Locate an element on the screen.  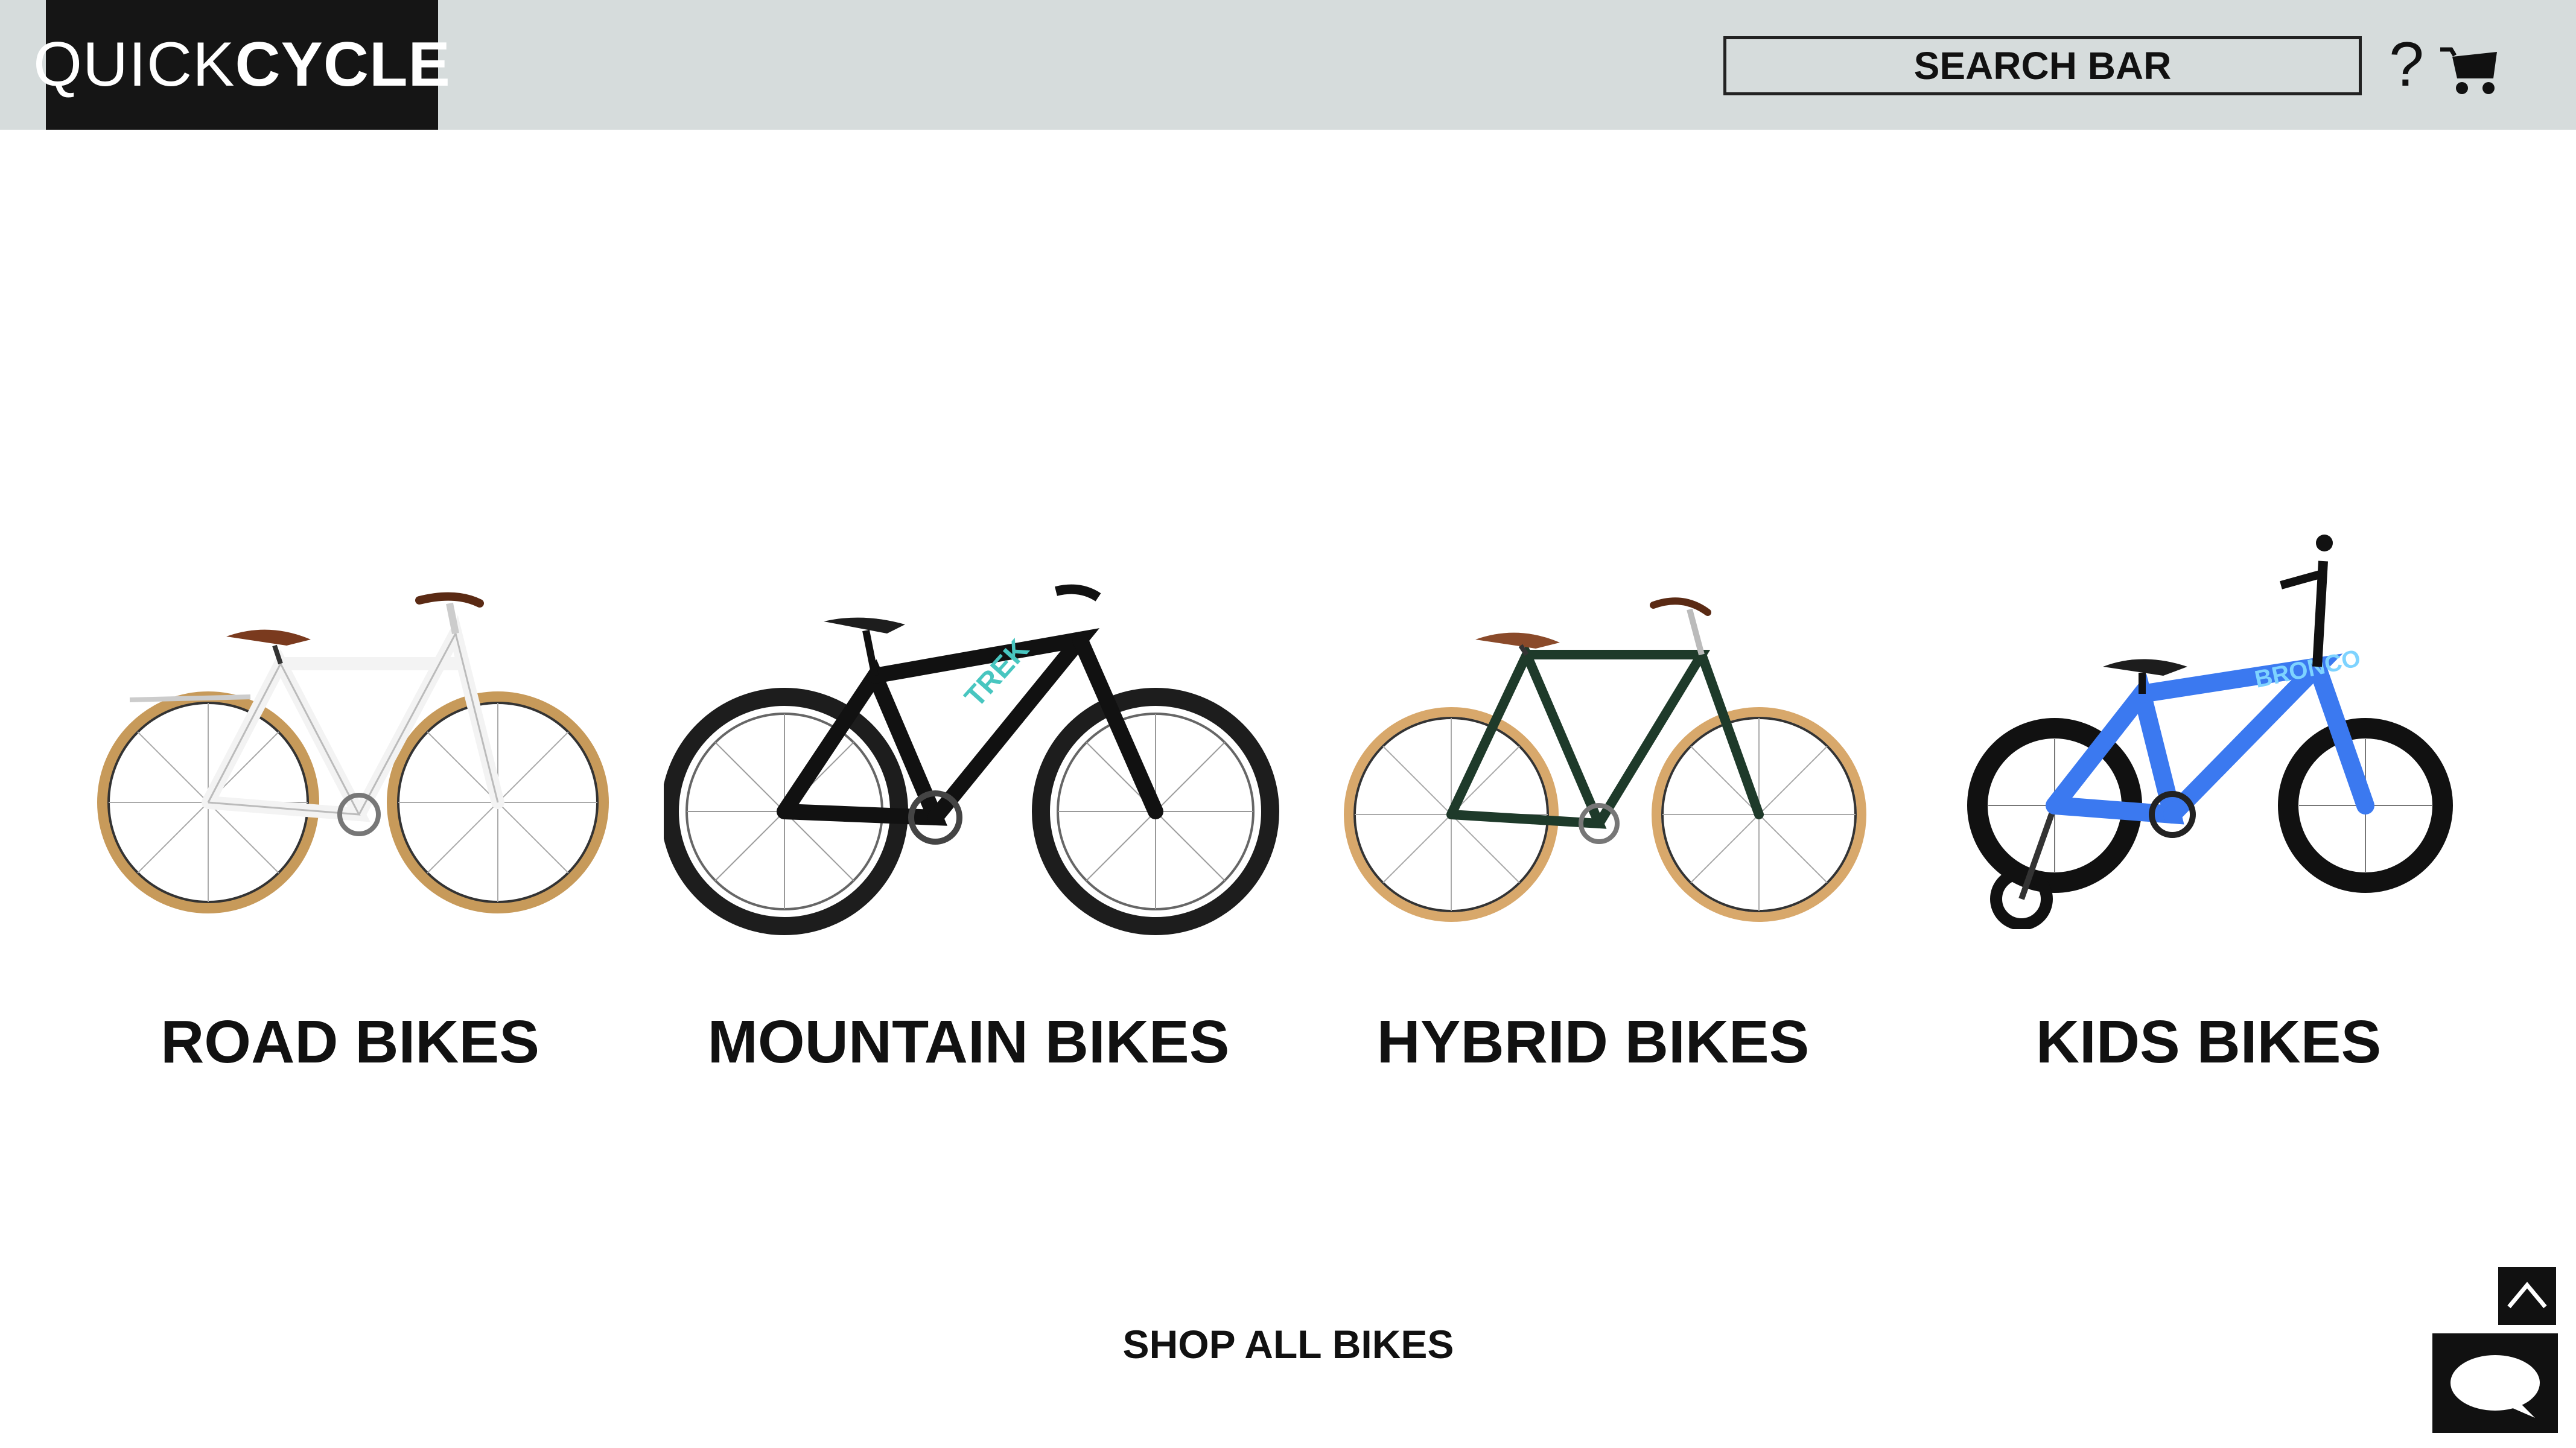
scroll-top-icon is located at coordinates (2527, 1295).